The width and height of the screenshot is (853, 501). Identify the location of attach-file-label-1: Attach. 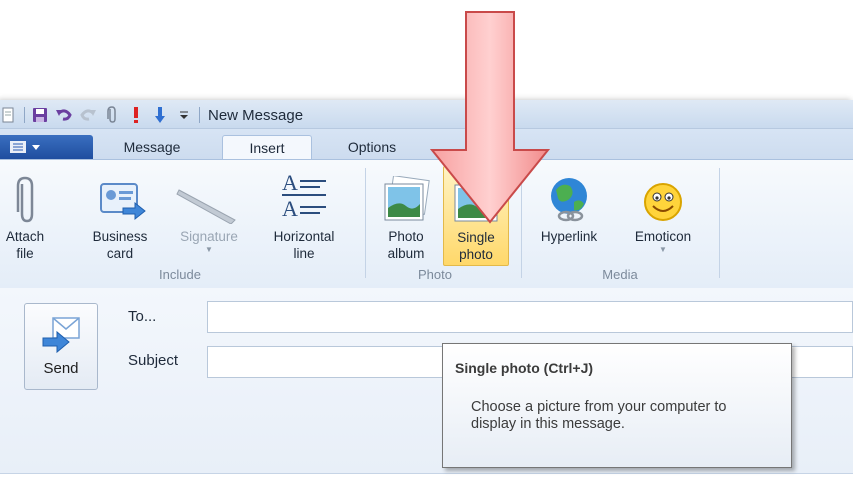
(25, 236).